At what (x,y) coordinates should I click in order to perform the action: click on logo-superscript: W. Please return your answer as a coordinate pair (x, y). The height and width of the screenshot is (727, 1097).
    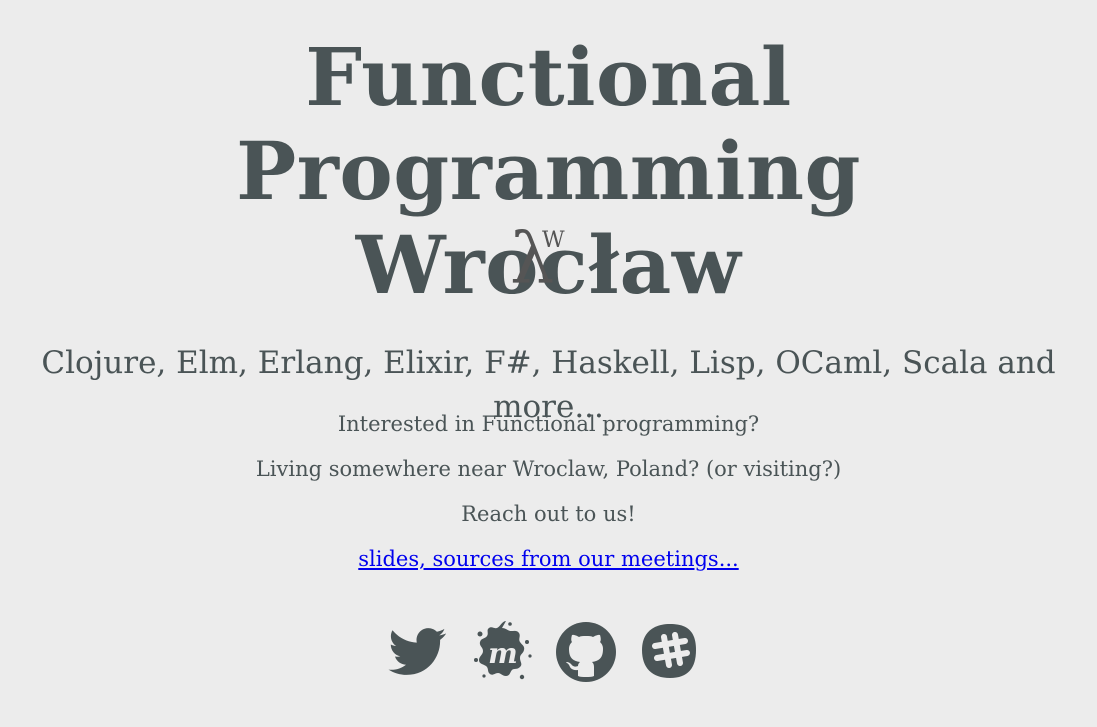
    Looking at the image, I should click on (553, 240).